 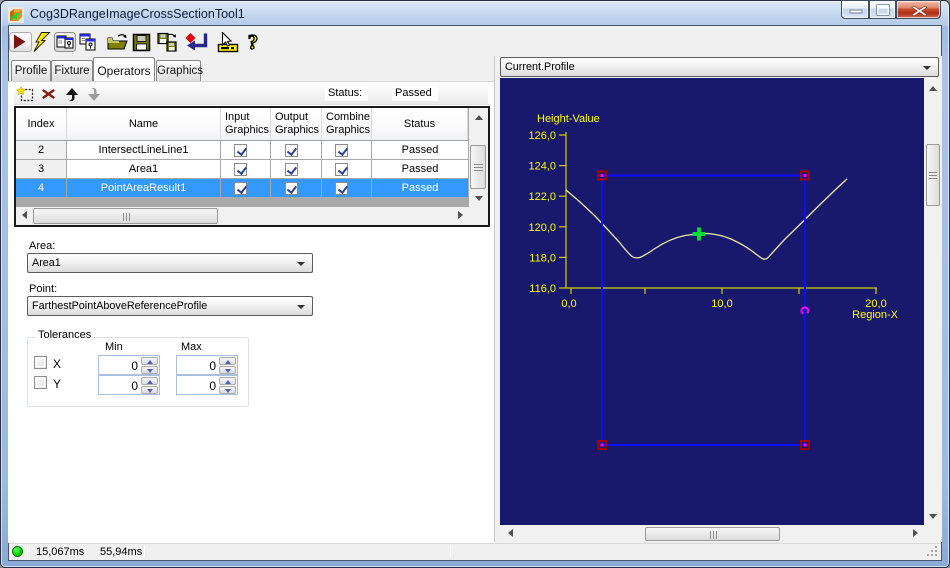 What do you see at coordinates (542, 167) in the screenshot?
I see `svg-text: 124,0` at bounding box center [542, 167].